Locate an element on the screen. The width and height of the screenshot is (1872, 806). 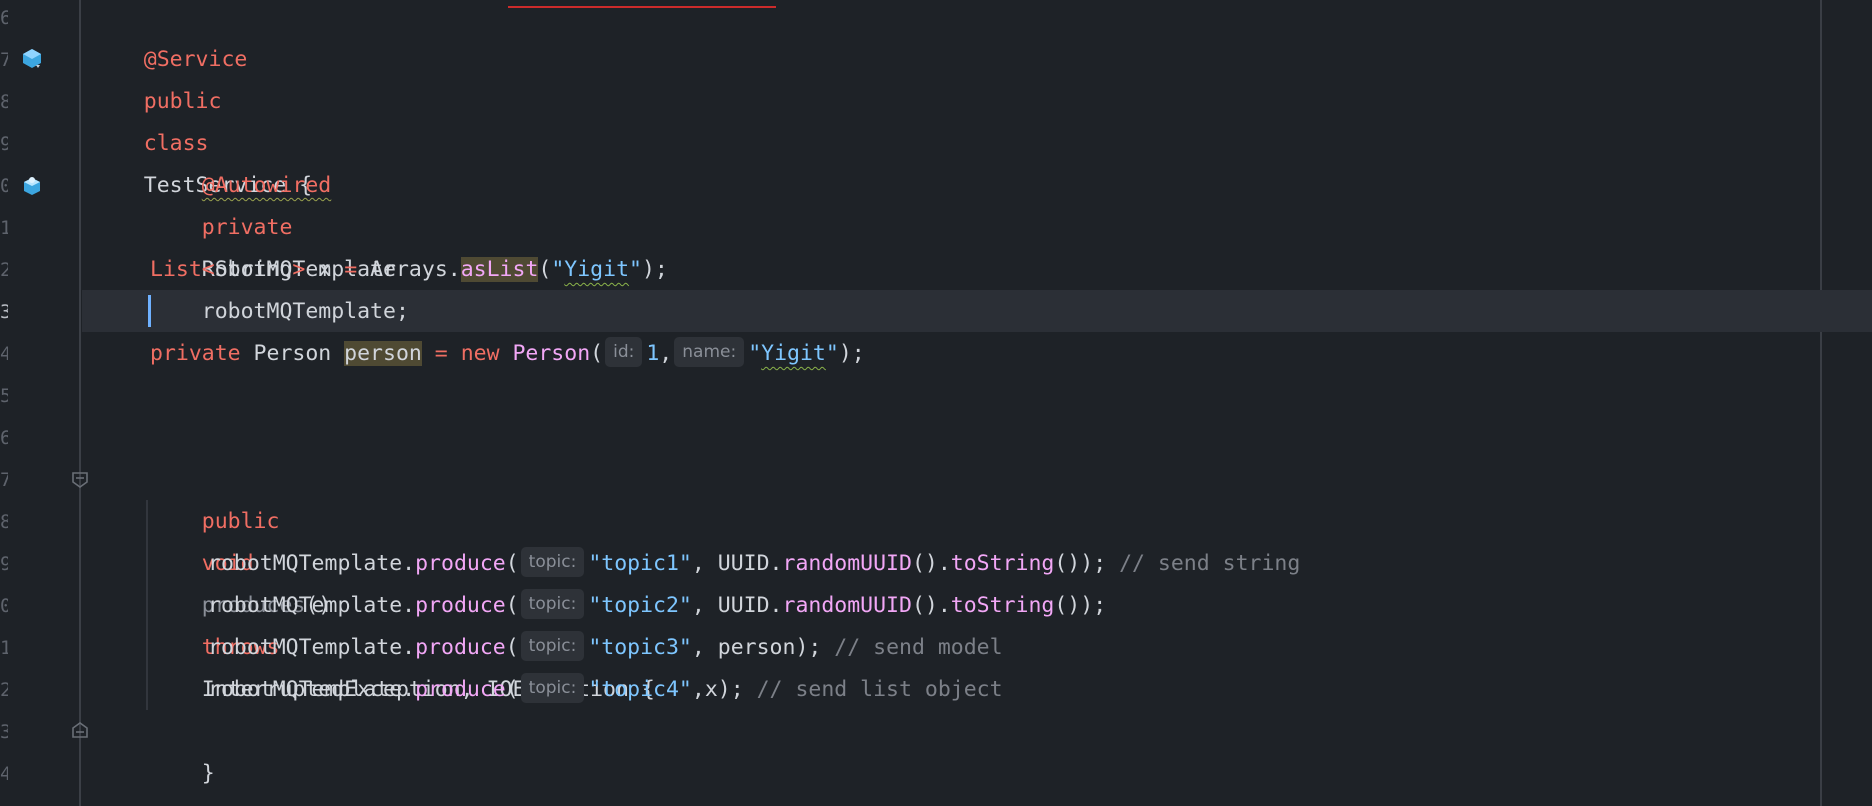
right-margin-guide is located at coordinates (1821, 403).